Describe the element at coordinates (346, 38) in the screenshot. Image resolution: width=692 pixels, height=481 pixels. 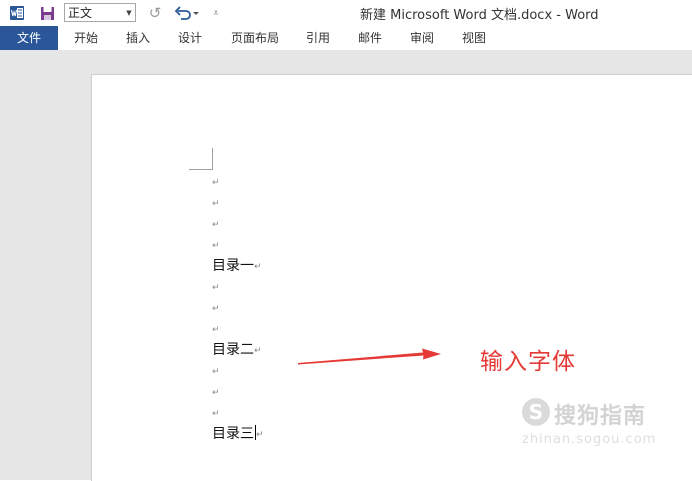
I see `ribbon-tabs: 文件 开始 插入 设计 页面布局 引用 邮件 审阅 视图` at that location.